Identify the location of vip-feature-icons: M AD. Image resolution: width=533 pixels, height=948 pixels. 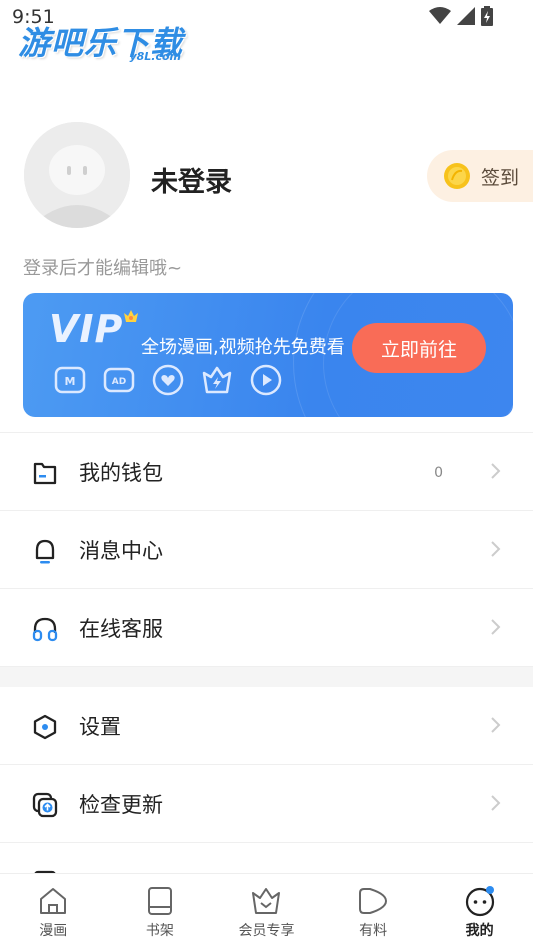
(168, 380).